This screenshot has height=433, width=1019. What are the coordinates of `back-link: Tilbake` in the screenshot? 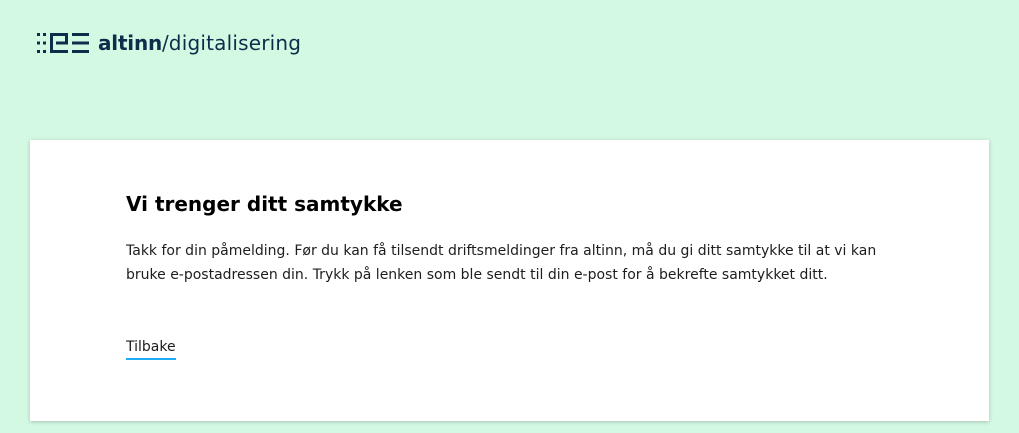 It's located at (151, 348).